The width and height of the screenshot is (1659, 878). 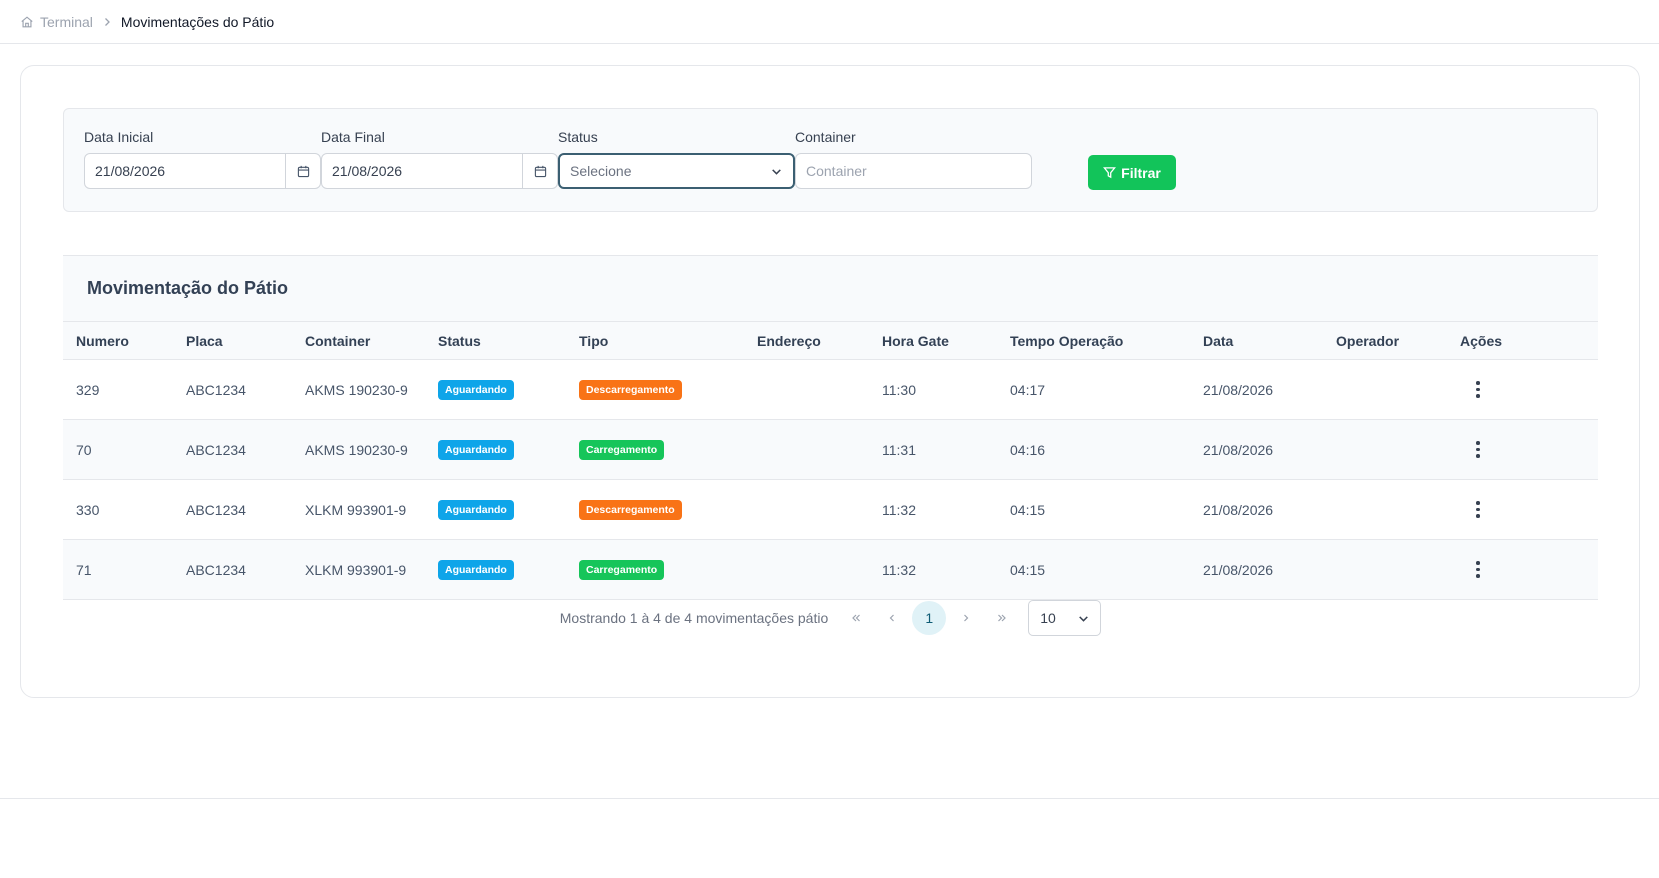 What do you see at coordinates (789, 340) in the screenshot?
I see `column-header-endereco: Endereço` at bounding box center [789, 340].